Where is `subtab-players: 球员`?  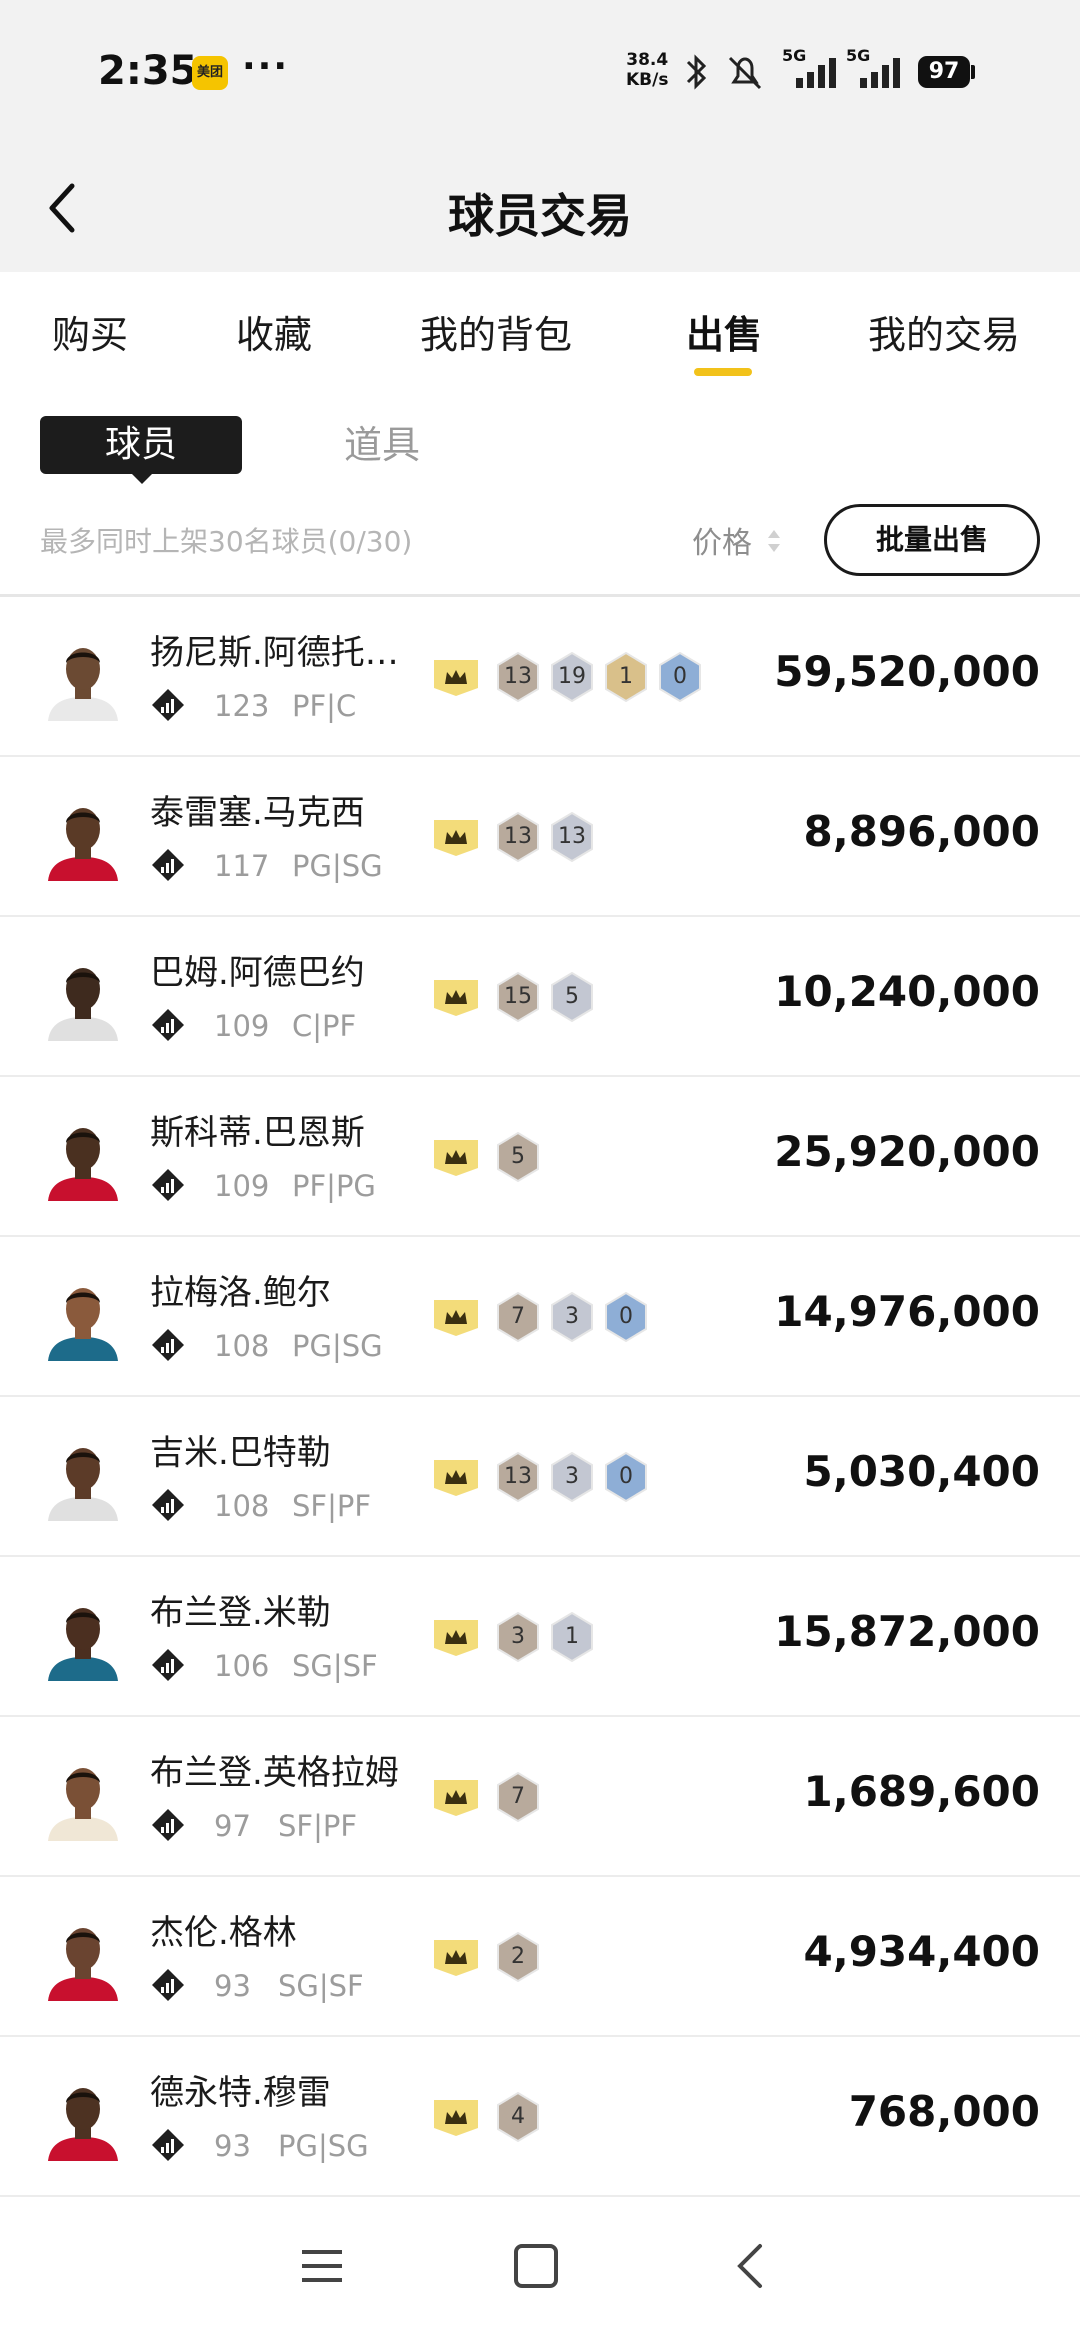
subtab-players: 球员 is located at coordinates (141, 445).